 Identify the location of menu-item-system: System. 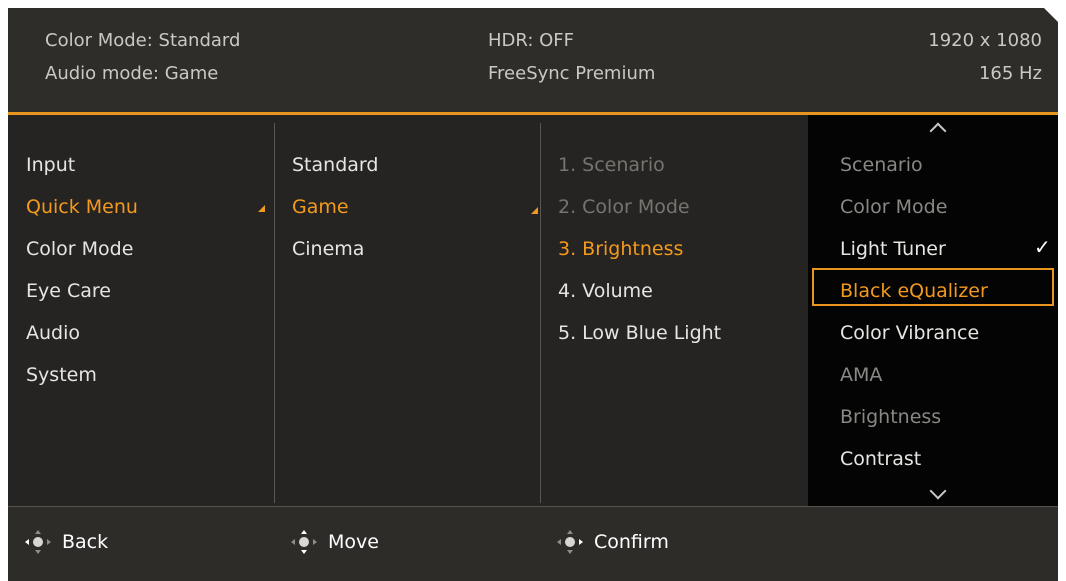
(61, 375).